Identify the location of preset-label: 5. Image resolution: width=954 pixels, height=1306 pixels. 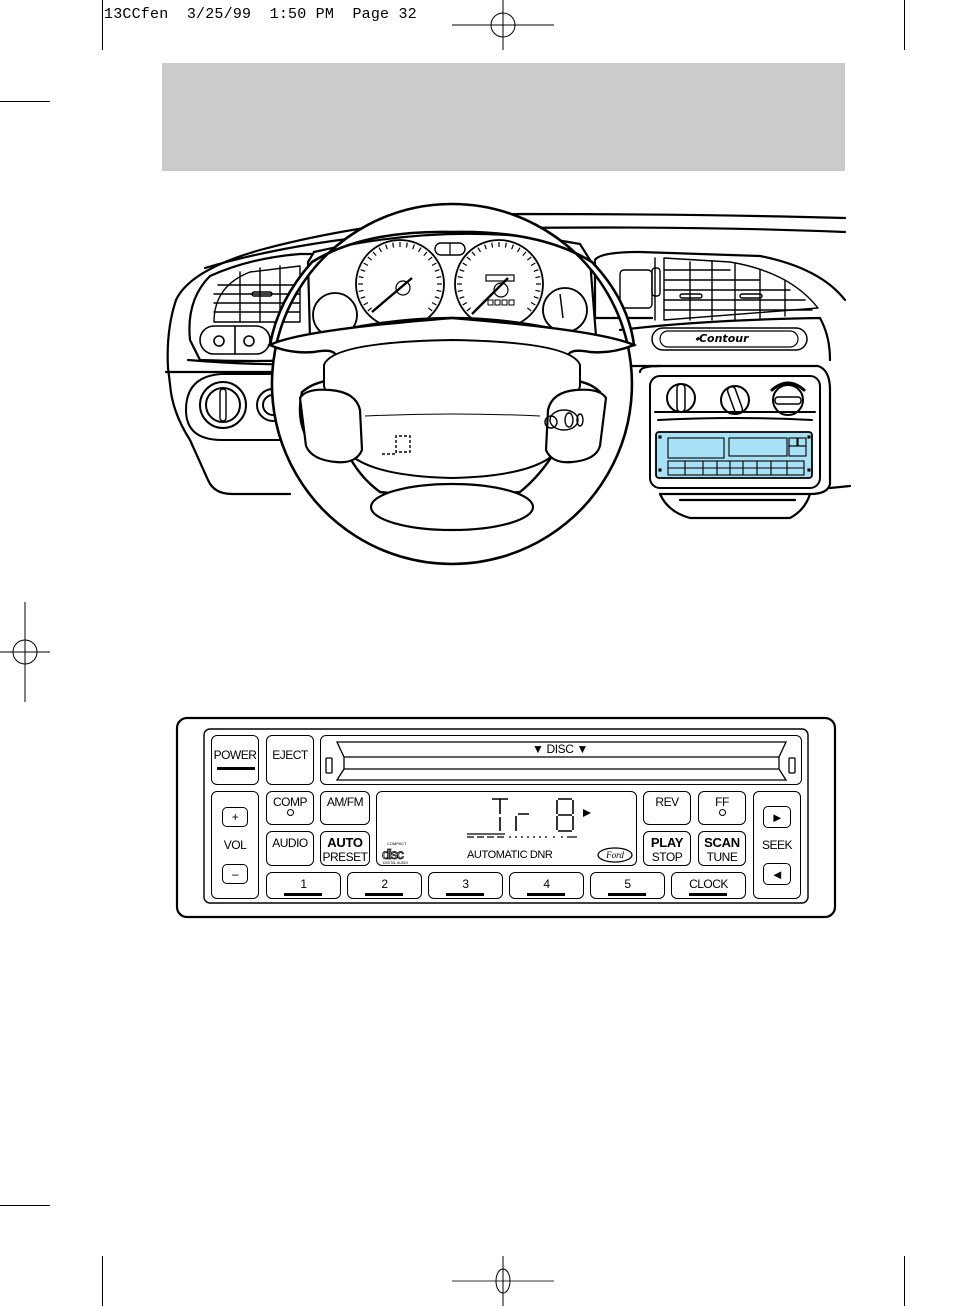
(627, 884).